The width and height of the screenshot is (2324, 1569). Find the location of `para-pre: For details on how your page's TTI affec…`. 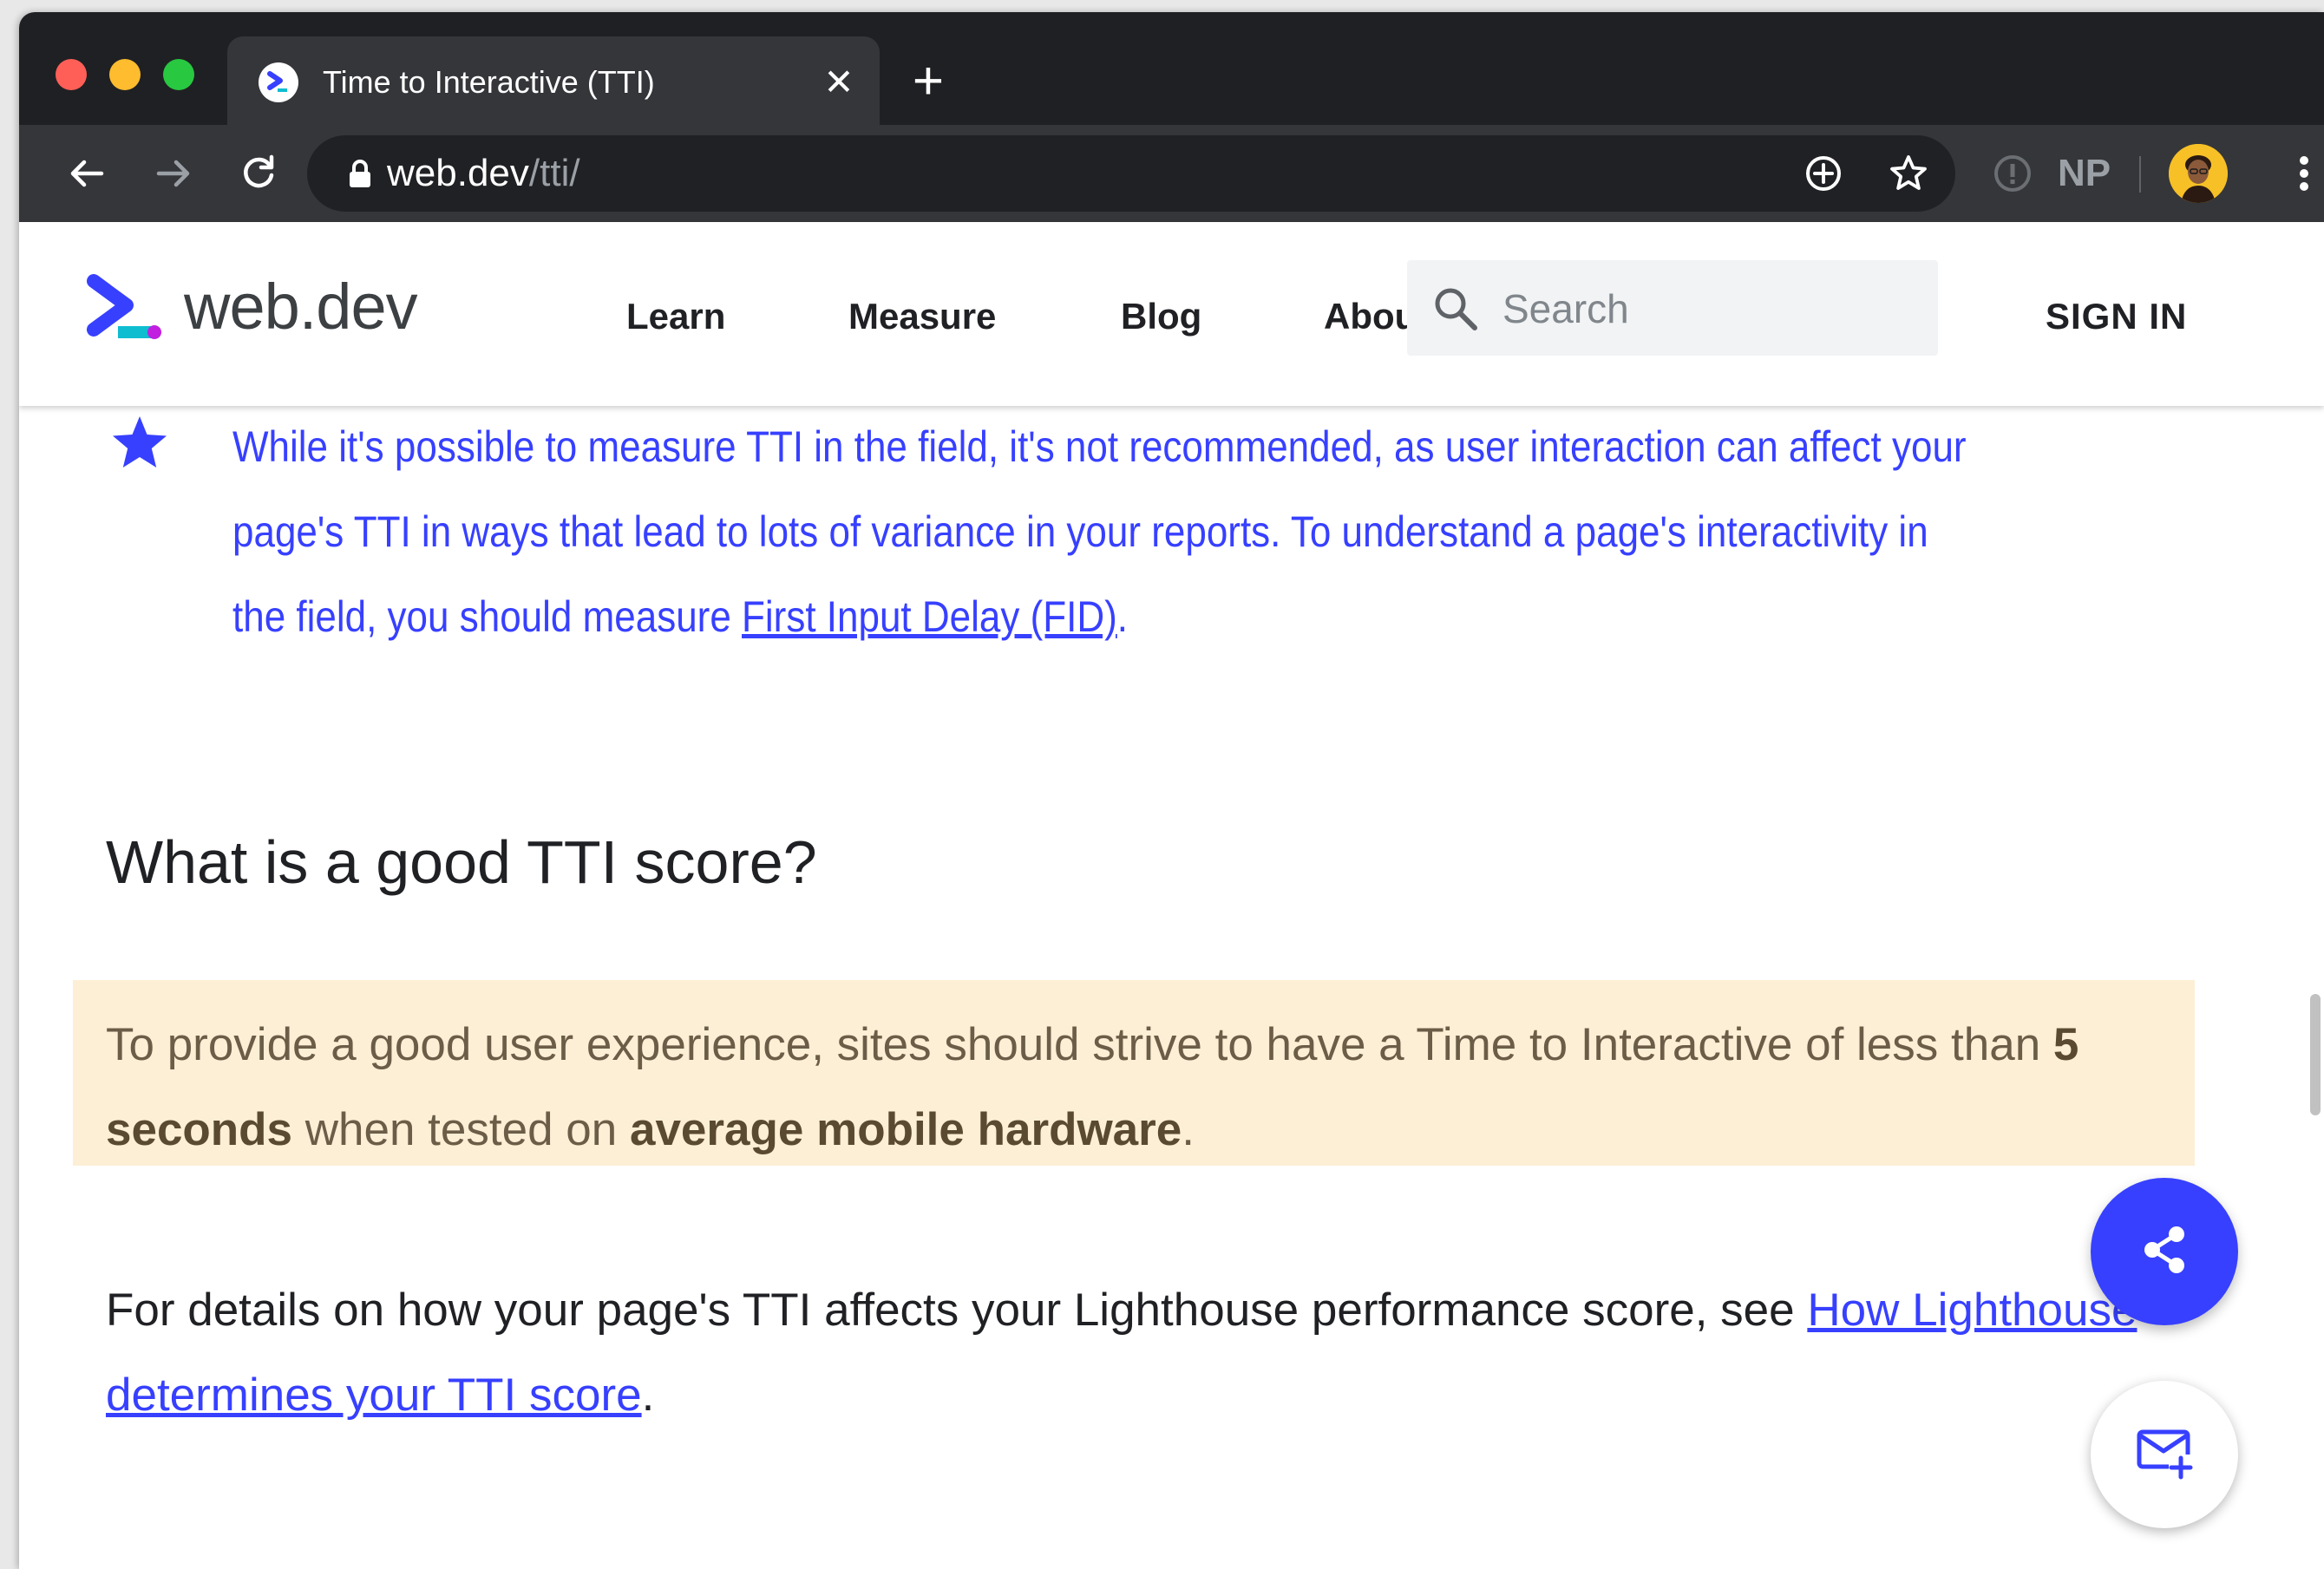

para-pre: For details on how your page's TTI affec… is located at coordinates (957, 1310).